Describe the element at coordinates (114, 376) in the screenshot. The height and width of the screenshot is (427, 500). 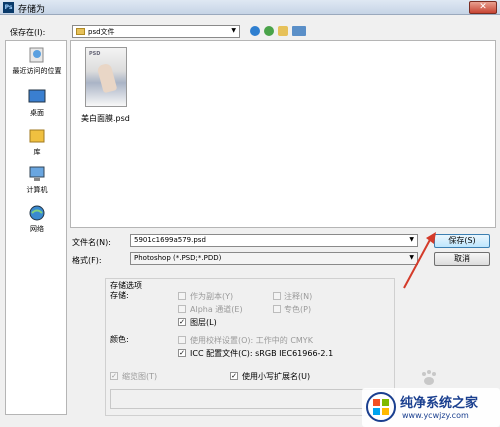
I see `thumbnail-checkbox: ✓` at that location.